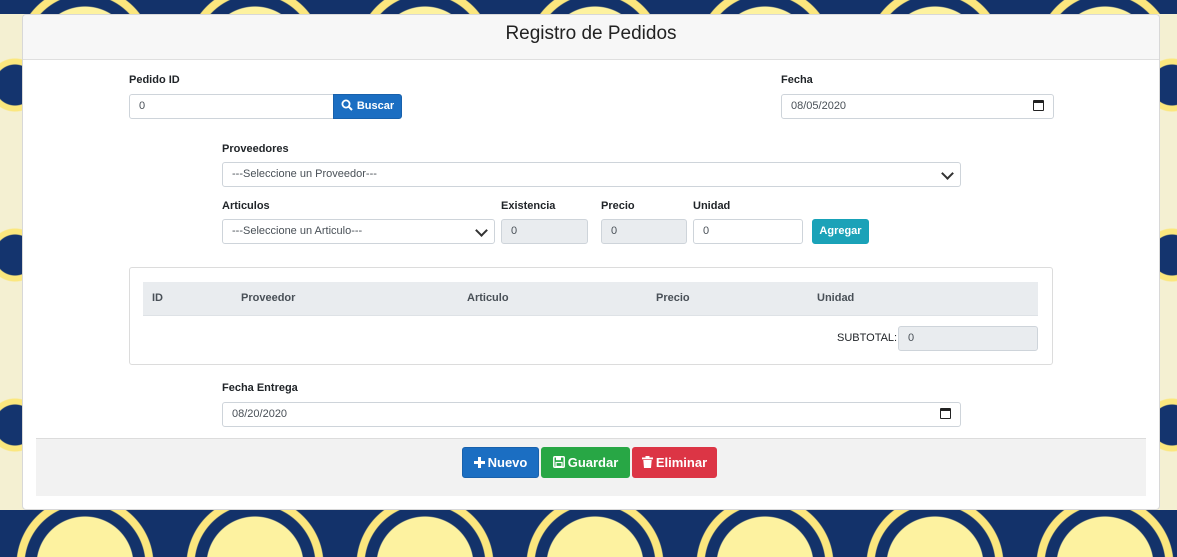  What do you see at coordinates (347, 105) in the screenshot?
I see `search-icon` at bounding box center [347, 105].